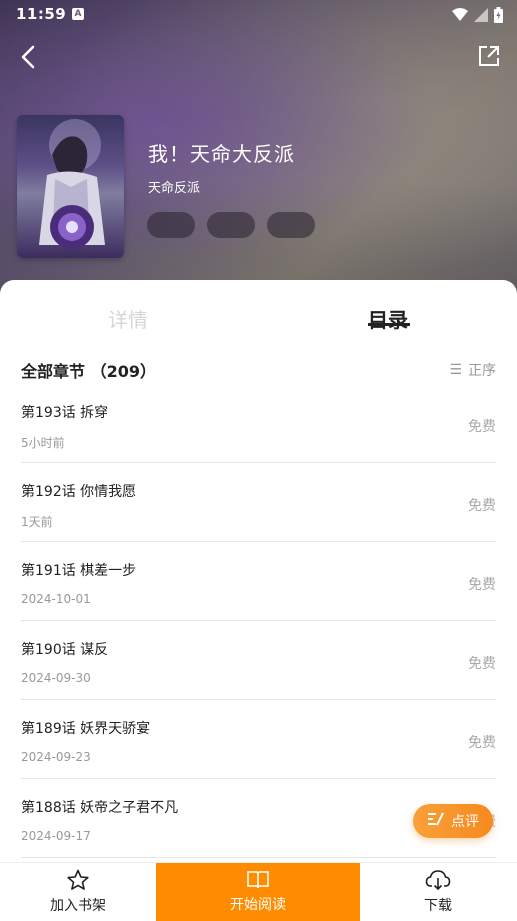  What do you see at coordinates (258, 316) in the screenshot?
I see `tab-bar: 详情 目录` at bounding box center [258, 316].